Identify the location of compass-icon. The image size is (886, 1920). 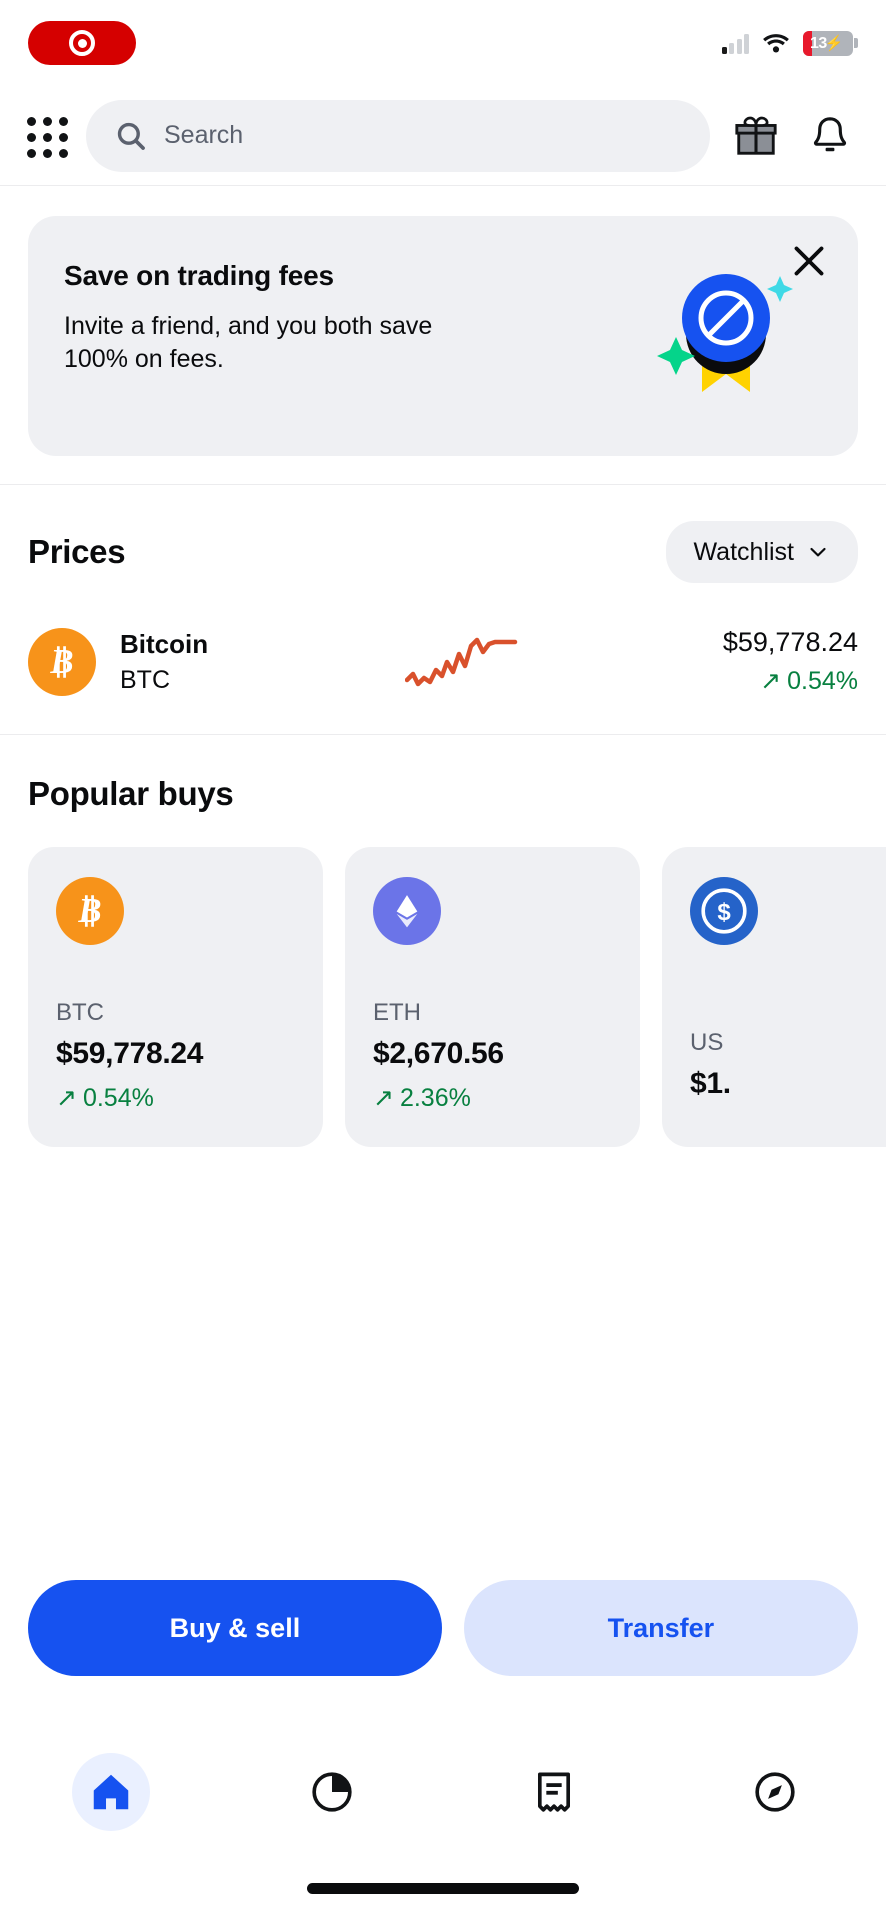
(775, 1792).